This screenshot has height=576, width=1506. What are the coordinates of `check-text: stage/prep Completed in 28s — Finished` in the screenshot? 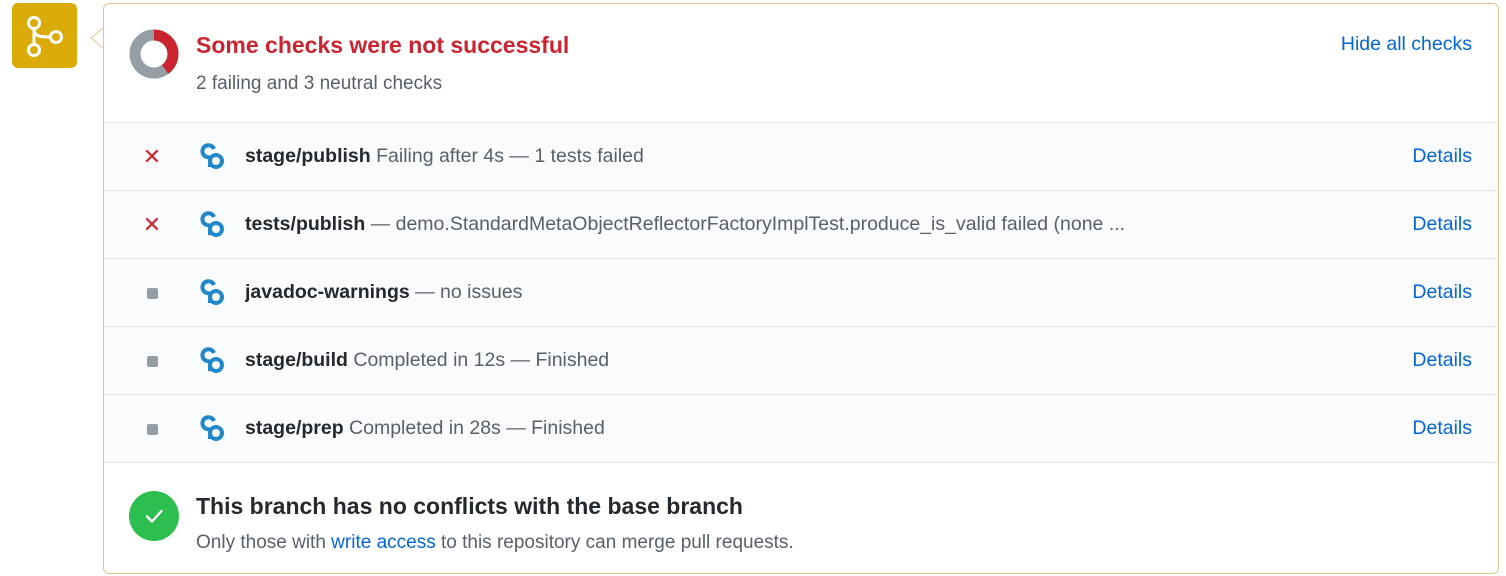 It's located at (425, 428).